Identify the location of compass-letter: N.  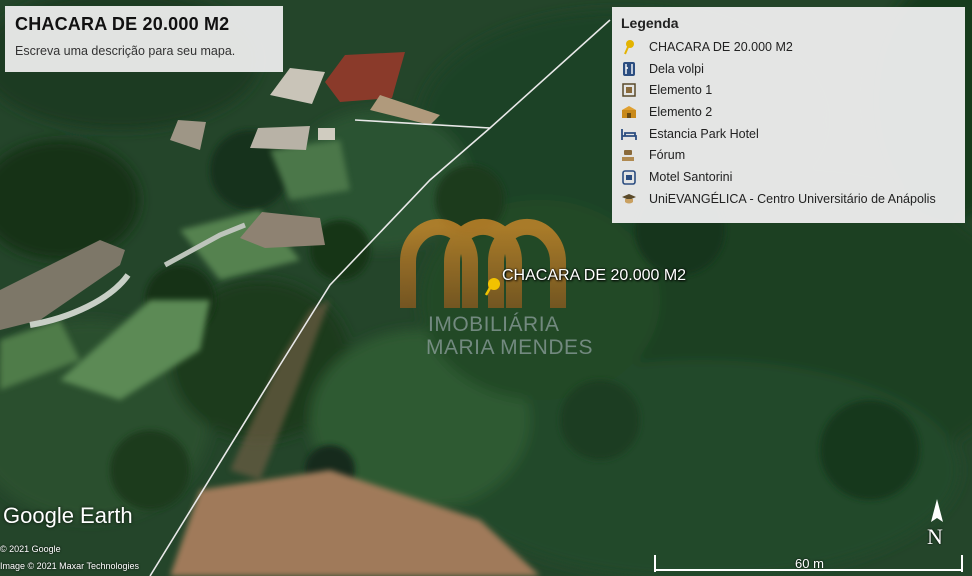
(935, 536).